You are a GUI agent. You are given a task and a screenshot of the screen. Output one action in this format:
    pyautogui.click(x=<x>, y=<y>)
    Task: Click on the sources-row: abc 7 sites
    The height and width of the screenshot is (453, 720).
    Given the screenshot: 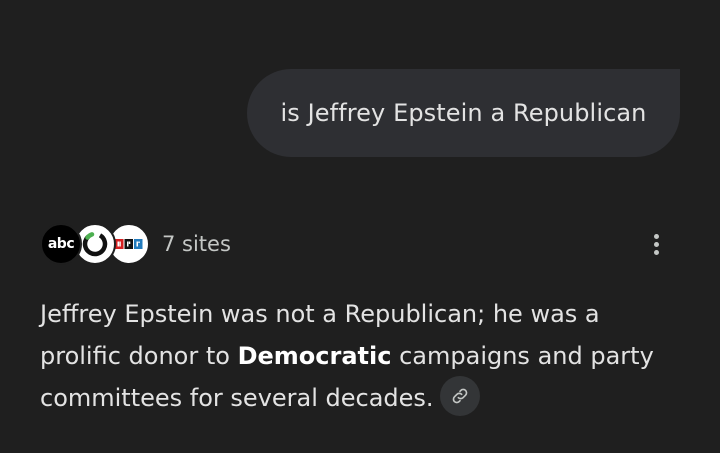 What is the action you would take?
    pyautogui.click(x=135, y=244)
    